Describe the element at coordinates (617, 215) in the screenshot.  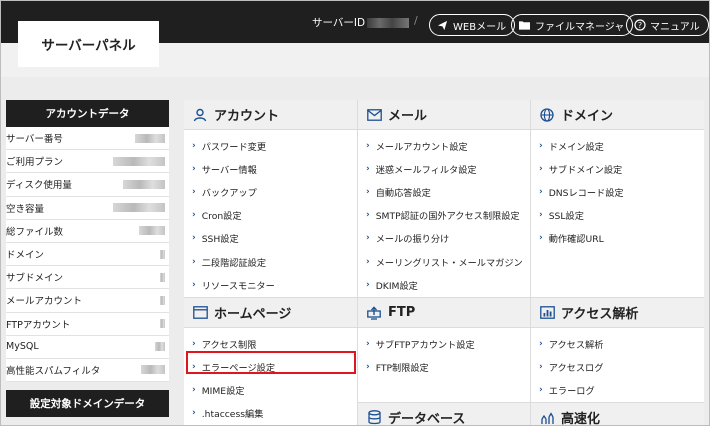
I see `link-ssl: › SSL設定` at that location.